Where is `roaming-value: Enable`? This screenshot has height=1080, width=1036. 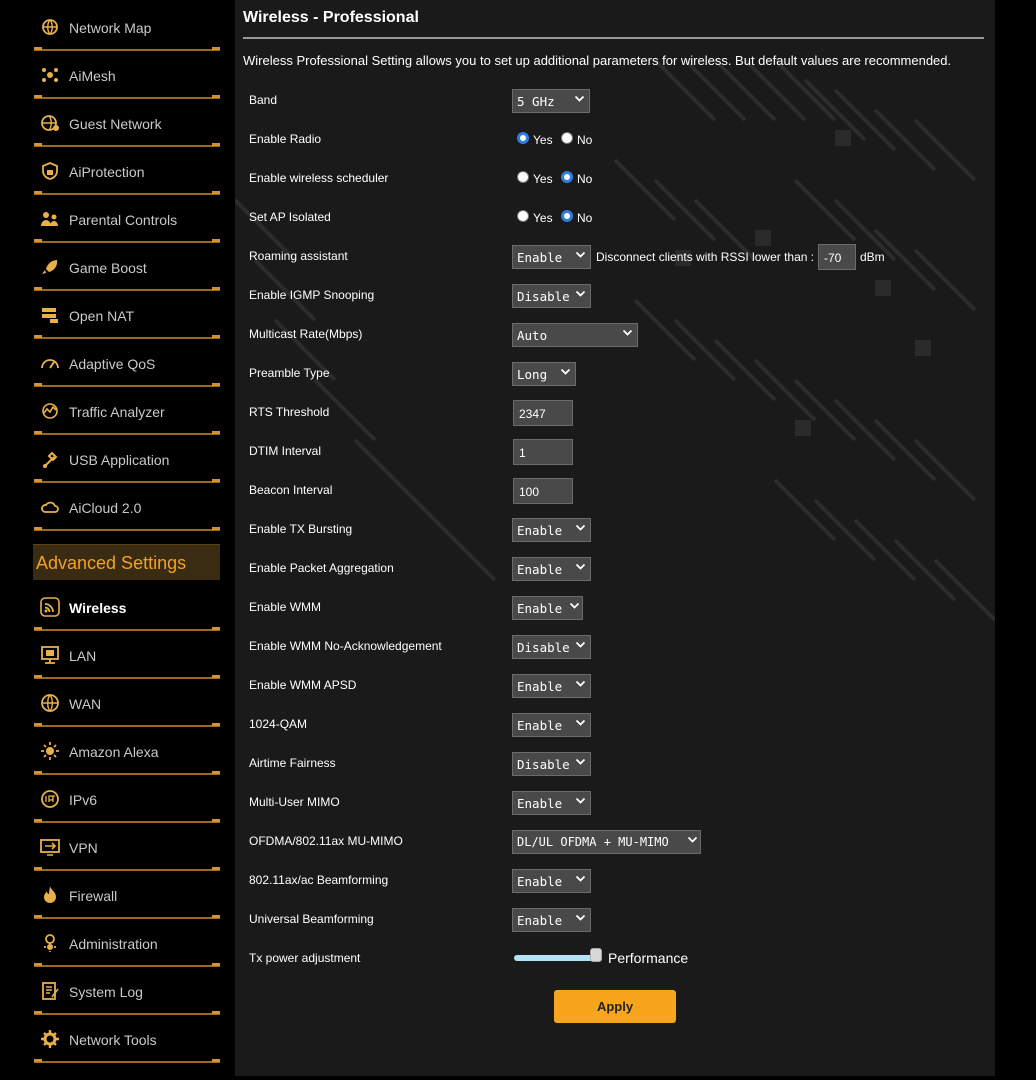
roaming-value: Enable is located at coordinates (540, 257).